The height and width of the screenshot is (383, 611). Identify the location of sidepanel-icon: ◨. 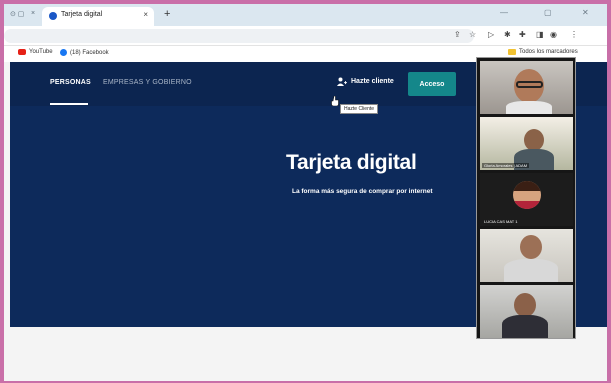
(540, 34).